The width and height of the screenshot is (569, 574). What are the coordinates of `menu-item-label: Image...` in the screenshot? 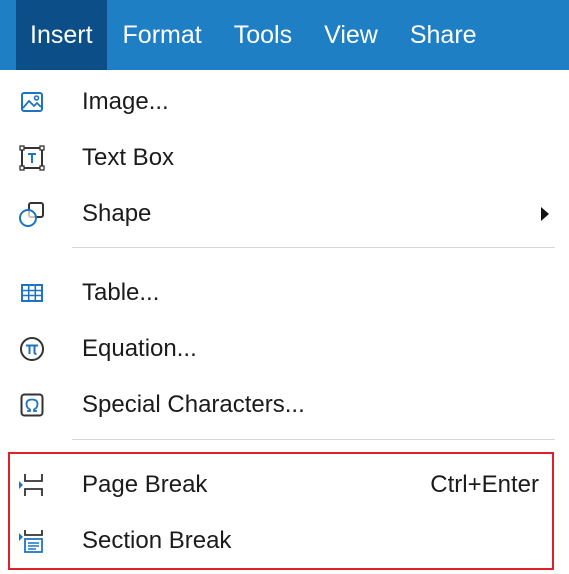 It's located at (125, 101).